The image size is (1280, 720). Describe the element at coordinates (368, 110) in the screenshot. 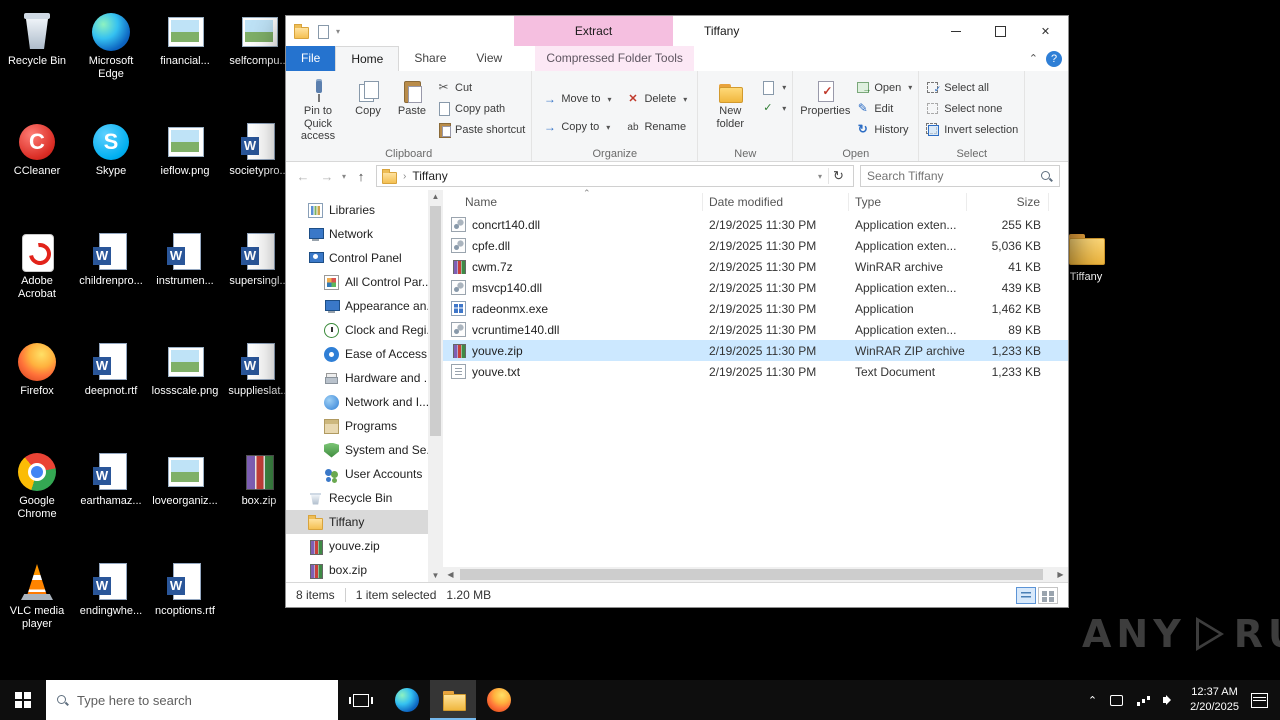

I see `copy-button: Copy` at that location.